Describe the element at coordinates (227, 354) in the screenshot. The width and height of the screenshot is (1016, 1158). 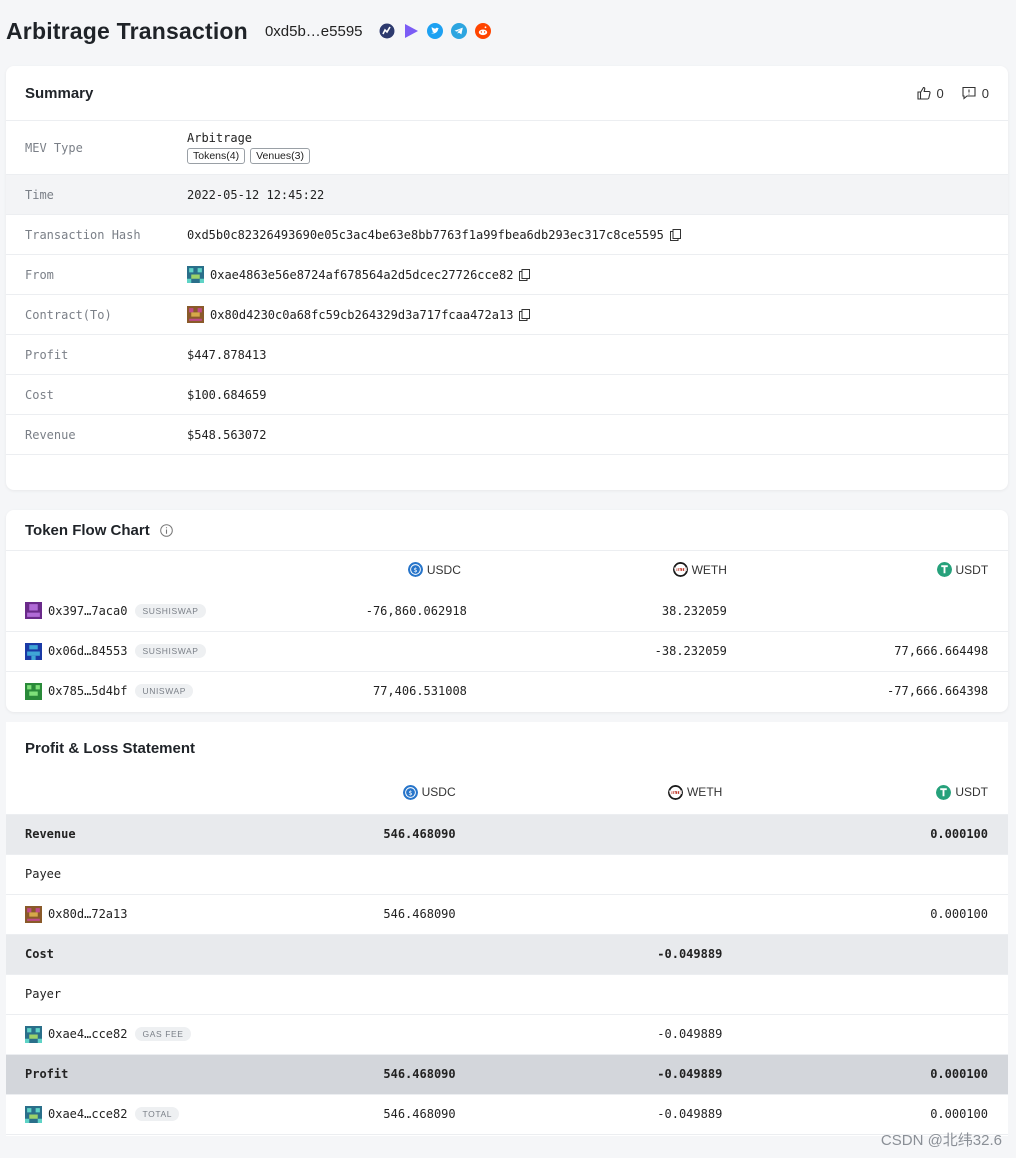
I see `profit-value: $447.878413` at that location.